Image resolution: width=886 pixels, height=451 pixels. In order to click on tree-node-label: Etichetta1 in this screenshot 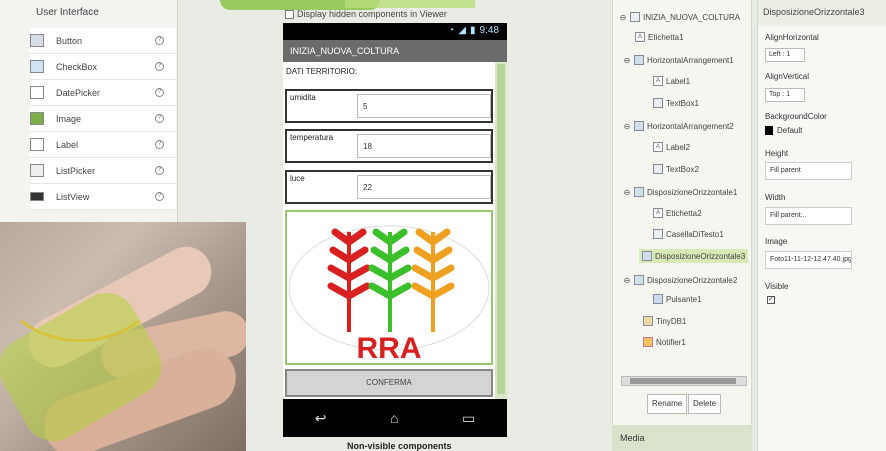, I will do `click(666, 37)`.